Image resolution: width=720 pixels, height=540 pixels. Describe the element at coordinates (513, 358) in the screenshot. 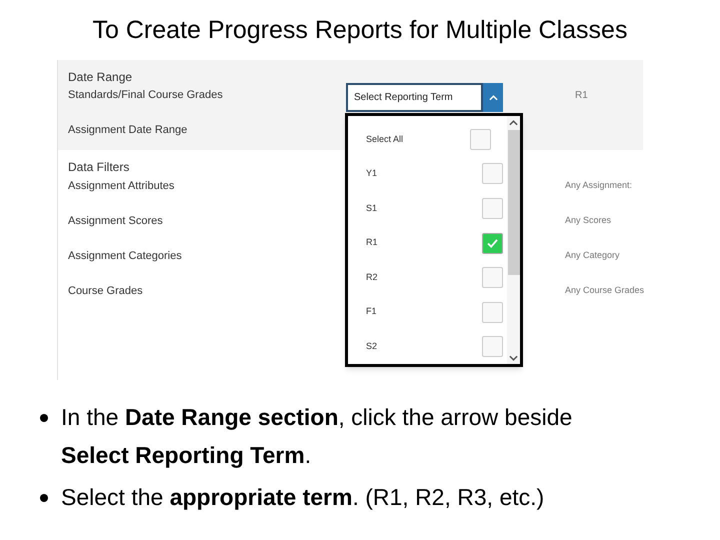

I see `scroll-down-icon` at that location.